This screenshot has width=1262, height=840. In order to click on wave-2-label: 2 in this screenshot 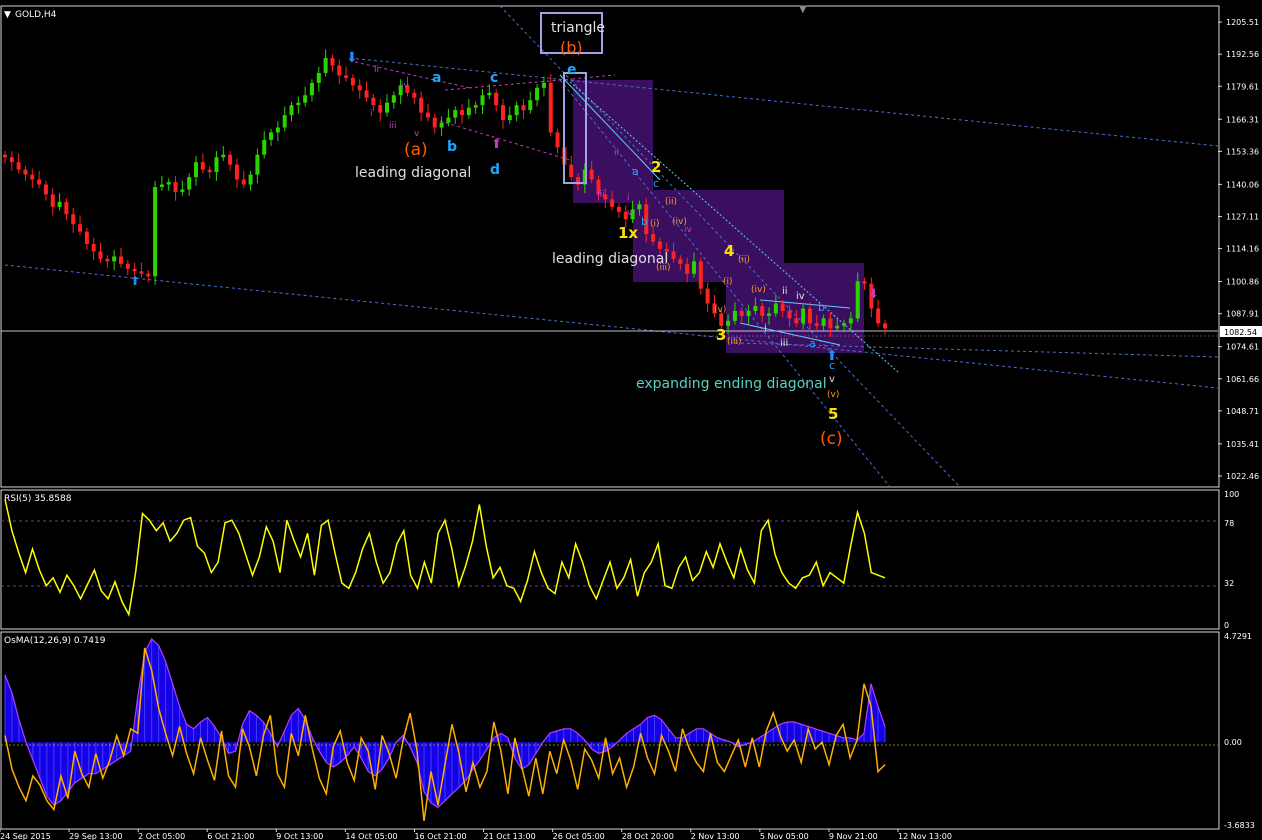, I will do `click(656, 167)`.